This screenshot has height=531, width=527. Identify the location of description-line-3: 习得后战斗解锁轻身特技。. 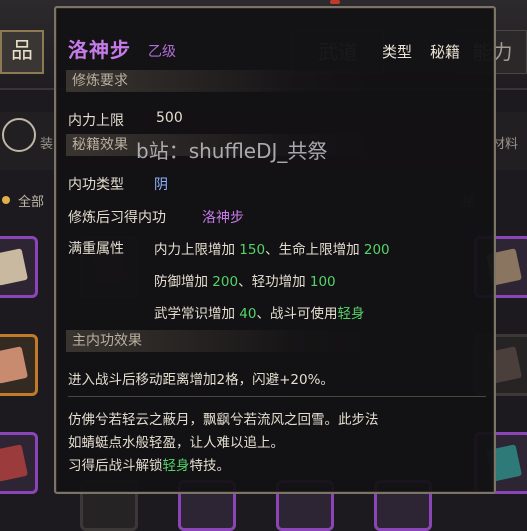
(149, 464).